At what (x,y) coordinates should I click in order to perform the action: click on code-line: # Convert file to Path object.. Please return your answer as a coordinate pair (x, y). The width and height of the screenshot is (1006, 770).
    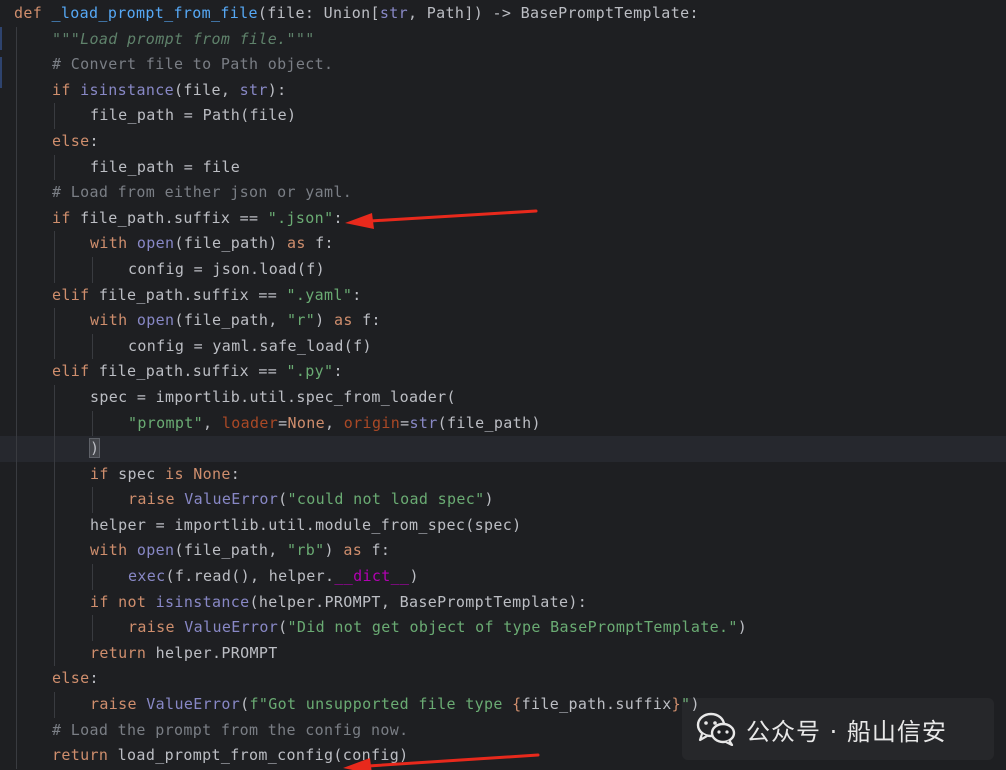
    Looking at the image, I should click on (503, 65).